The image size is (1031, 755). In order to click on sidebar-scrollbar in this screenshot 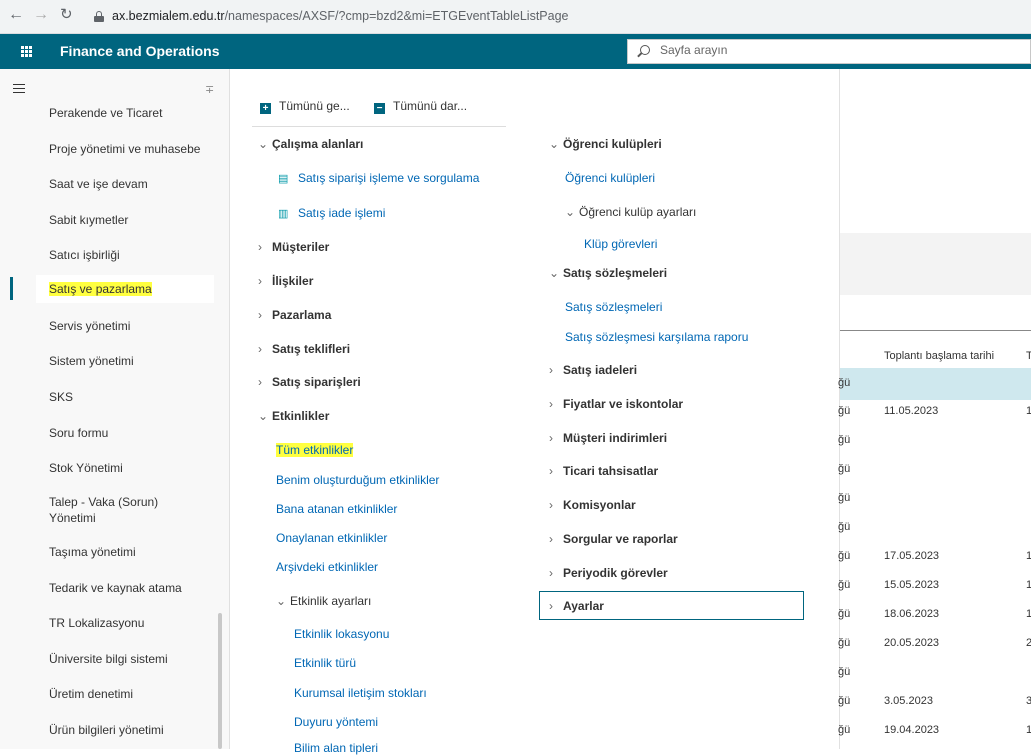, I will do `click(220, 681)`.